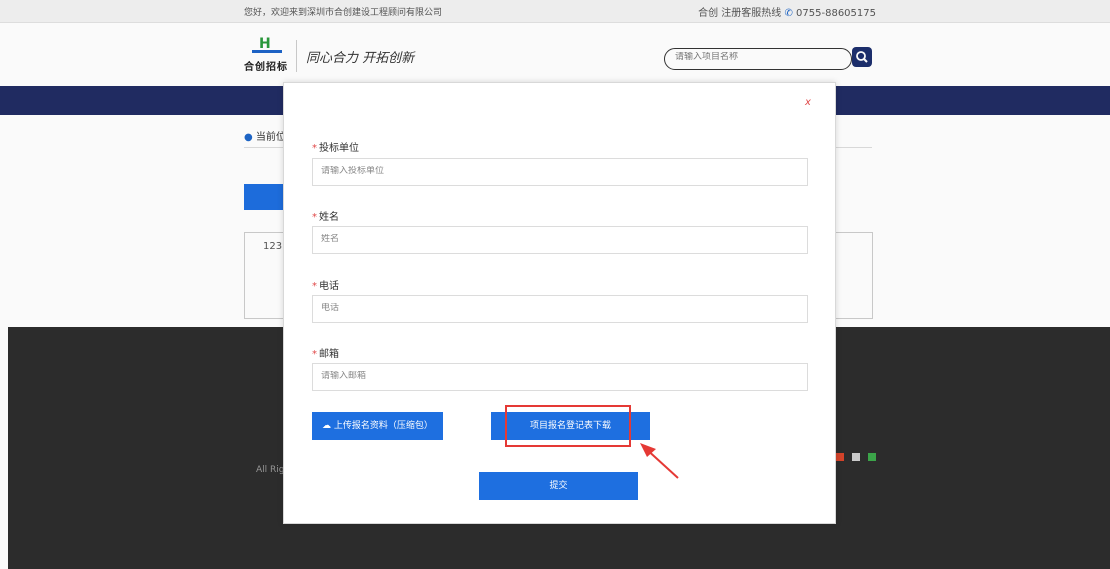 The width and height of the screenshot is (1110, 569). I want to click on company-field, so click(560, 172).